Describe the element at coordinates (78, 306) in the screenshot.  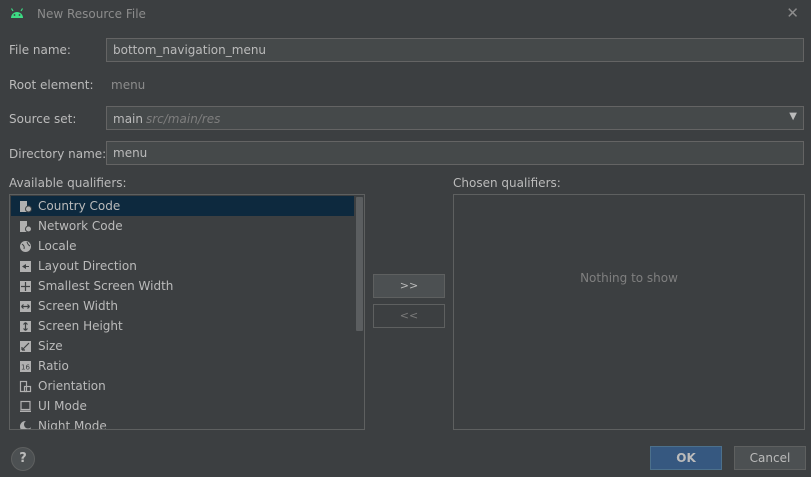
I see `qualifier-item-label: Screen Width` at that location.